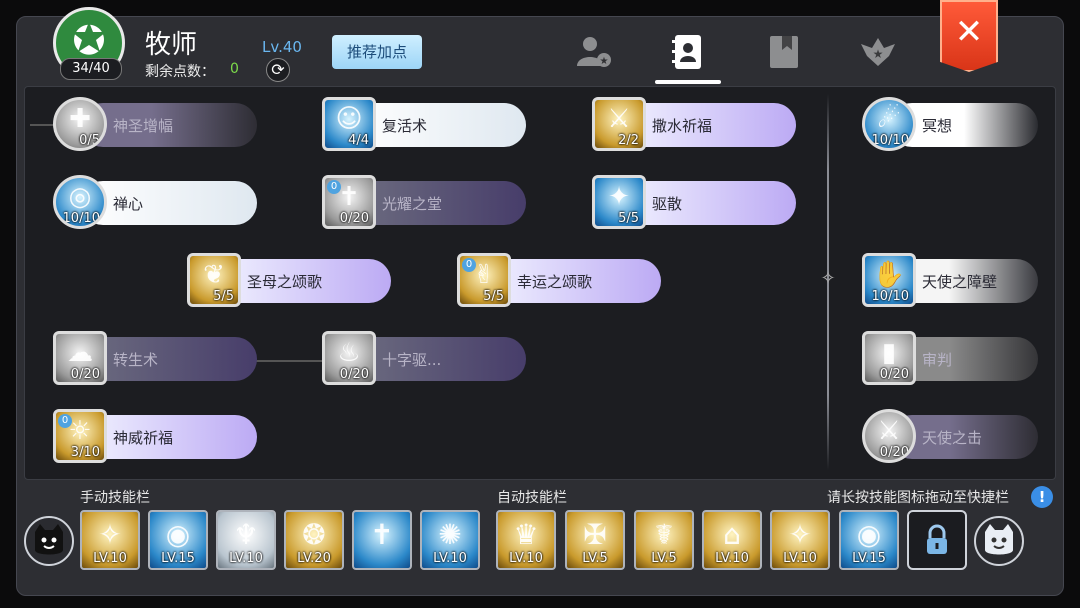 Image resolution: width=1080 pixels, height=608 pixels. What do you see at coordinates (349, 202) in the screenshot?
I see `skill-icon: ✝ 0 0/20` at bounding box center [349, 202].